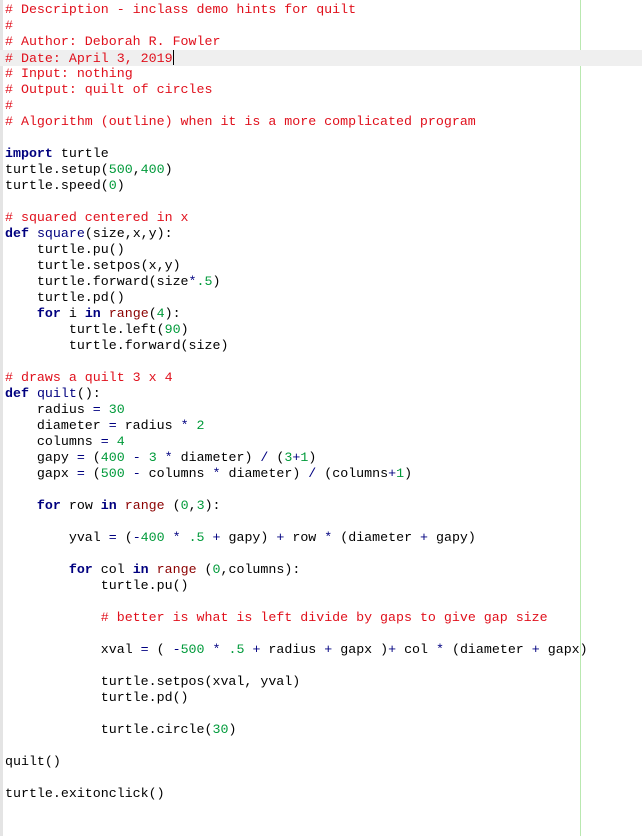 This screenshot has height=836, width=642. I want to click on code-line: # Author: Deborah R. Fowler, so click(323, 42).